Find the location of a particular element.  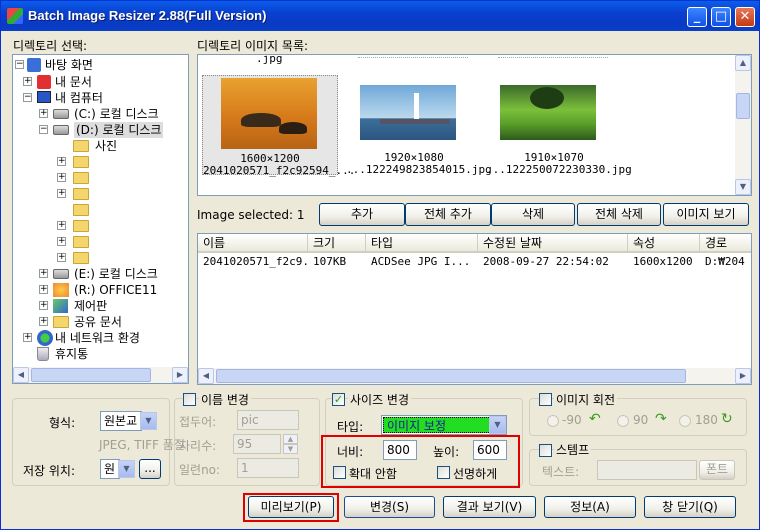

add-button: 추가 is located at coordinates (362, 214).